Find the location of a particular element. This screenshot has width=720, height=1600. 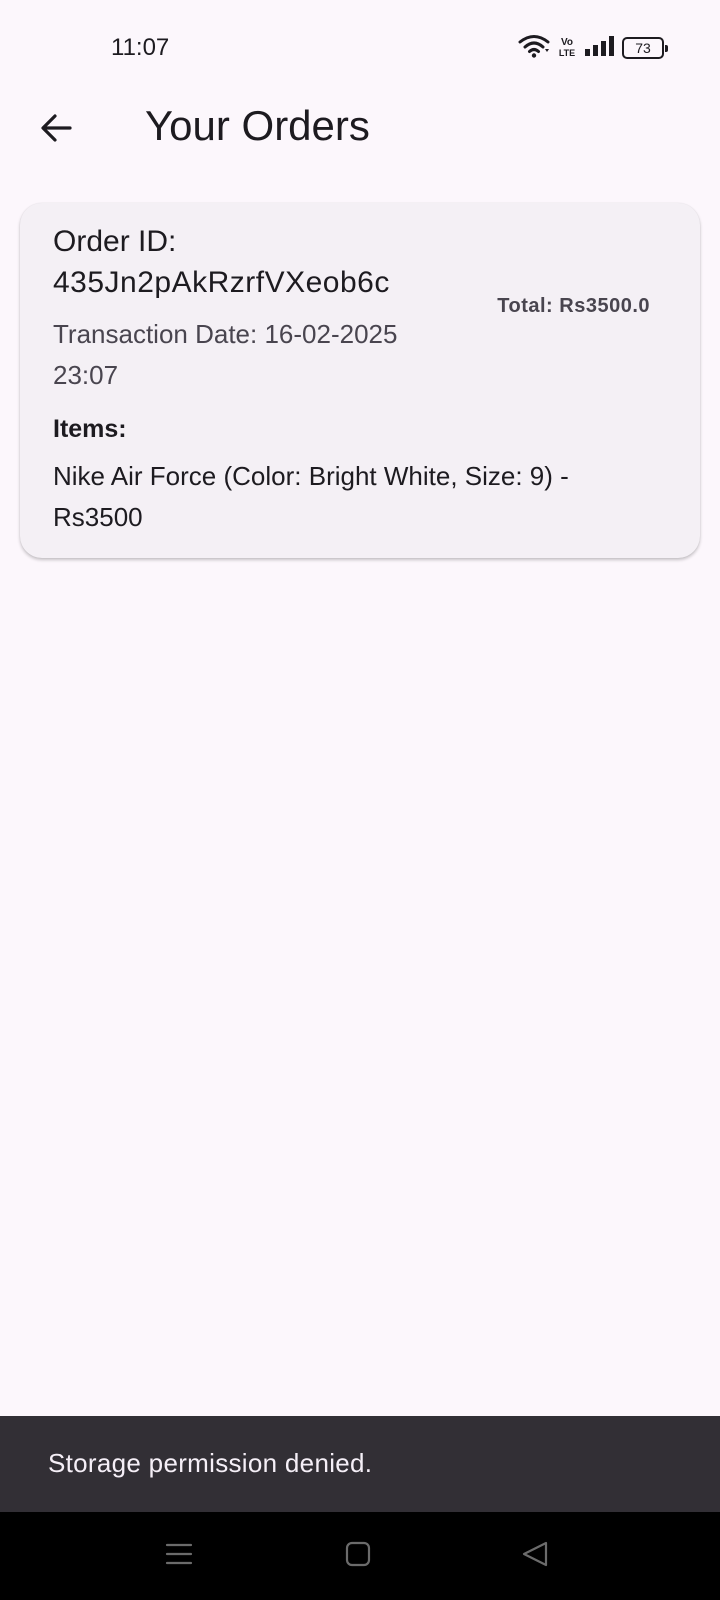

order-id-label: Order ID: is located at coordinates (115, 241).